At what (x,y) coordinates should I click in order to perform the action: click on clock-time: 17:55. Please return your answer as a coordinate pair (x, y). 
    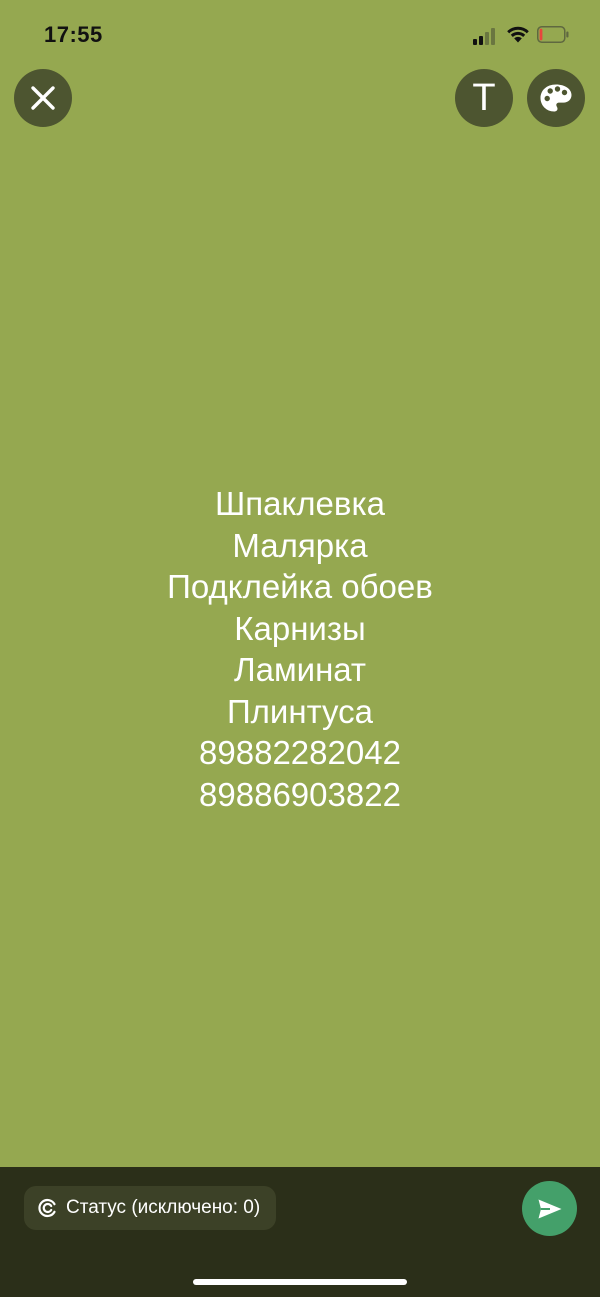
    Looking at the image, I should click on (73, 34).